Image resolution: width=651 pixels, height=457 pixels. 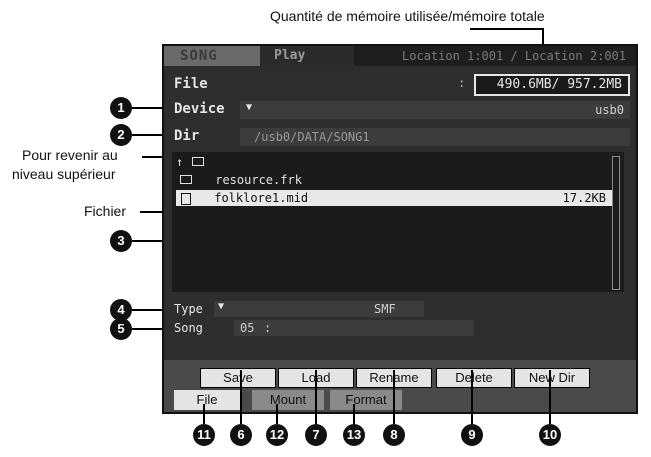 I want to click on callout-11-leader, so click(x=204, y=414).